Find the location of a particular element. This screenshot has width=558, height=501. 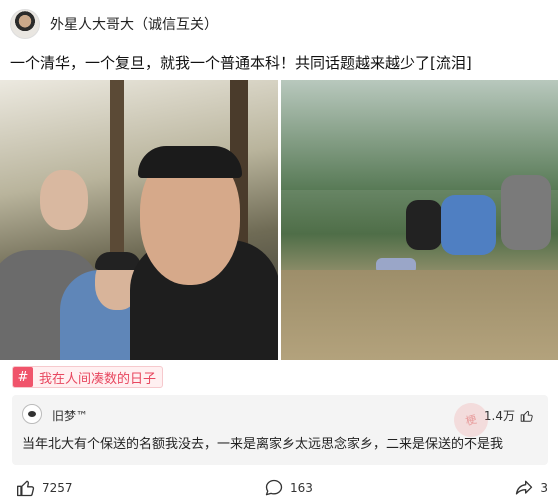

like-button: 7257 is located at coordinates (44, 488).